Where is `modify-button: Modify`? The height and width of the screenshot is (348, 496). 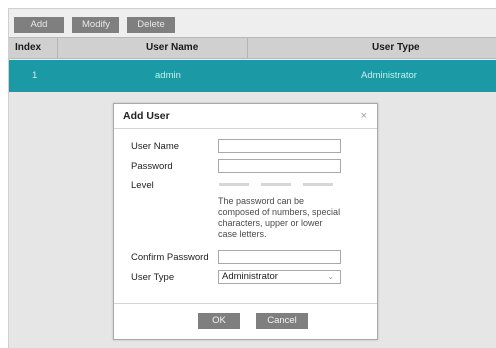 modify-button: Modify is located at coordinates (95, 25).